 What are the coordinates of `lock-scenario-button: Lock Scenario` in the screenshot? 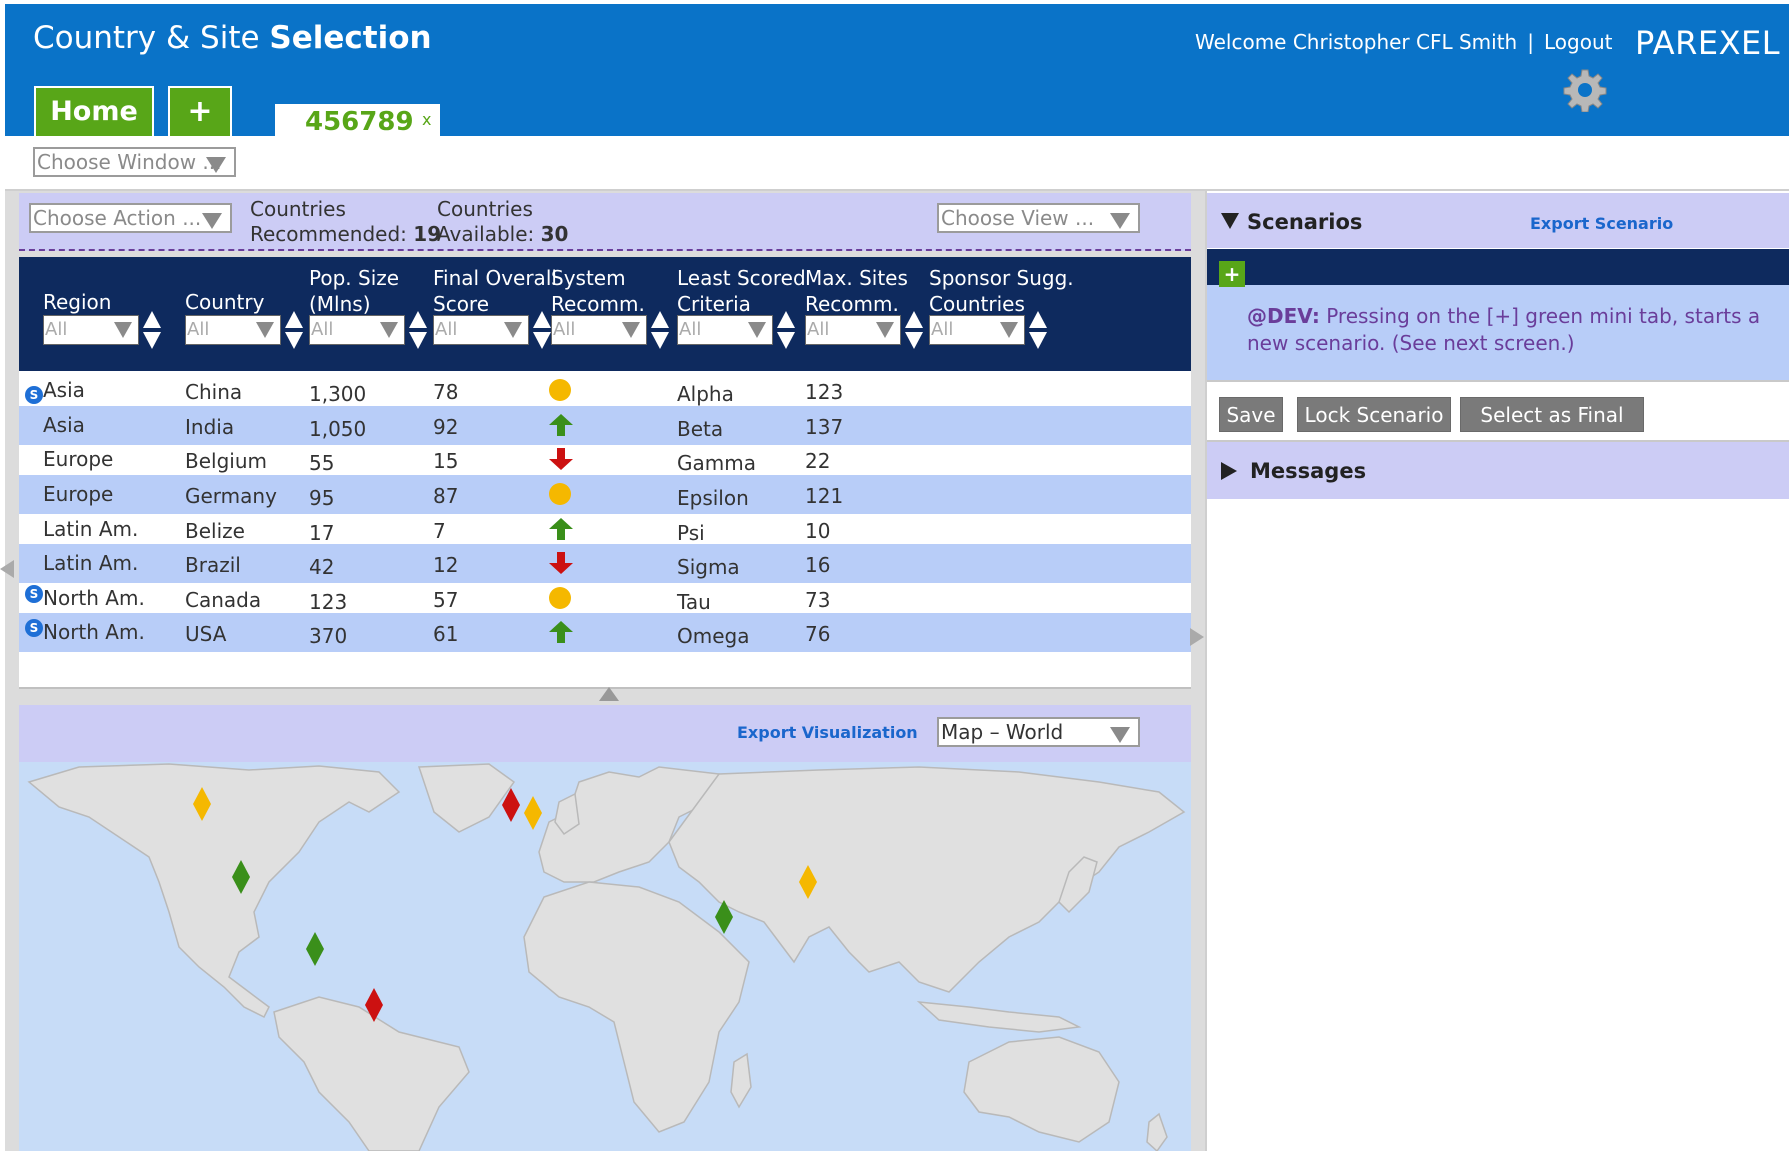 It's located at (1374, 414).